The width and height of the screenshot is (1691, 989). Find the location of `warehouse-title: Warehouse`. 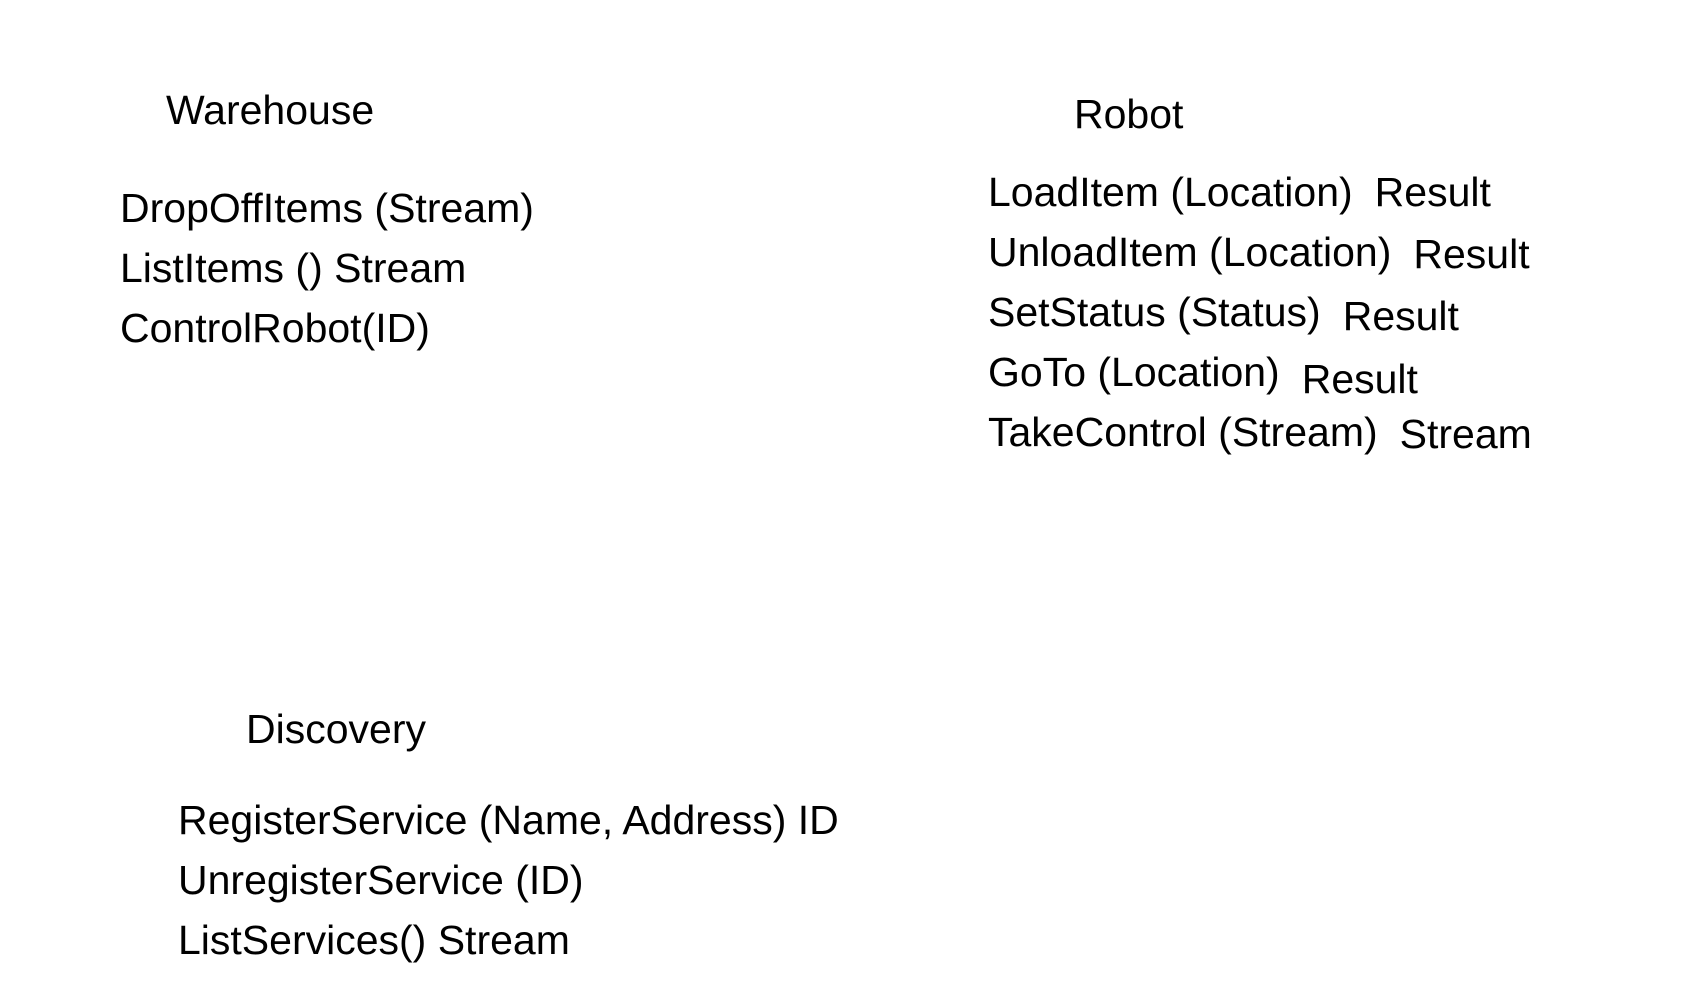

warehouse-title: Warehouse is located at coordinates (270, 110).